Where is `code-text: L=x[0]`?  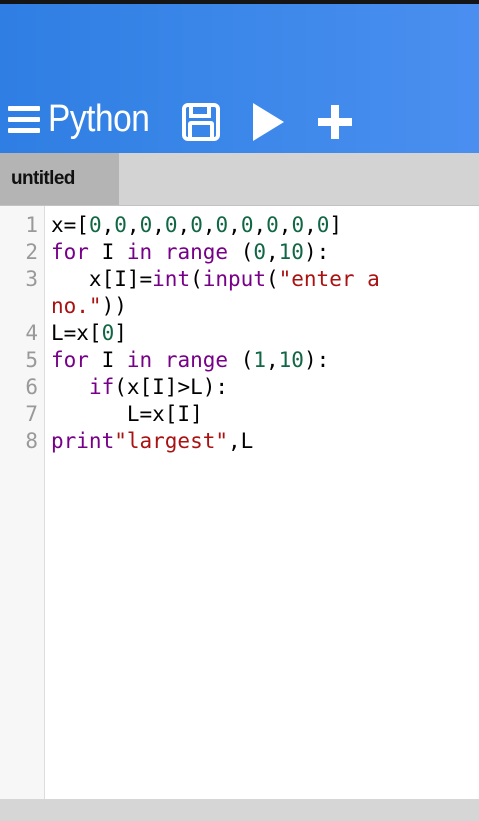 code-text: L=x[0] is located at coordinates (89, 333).